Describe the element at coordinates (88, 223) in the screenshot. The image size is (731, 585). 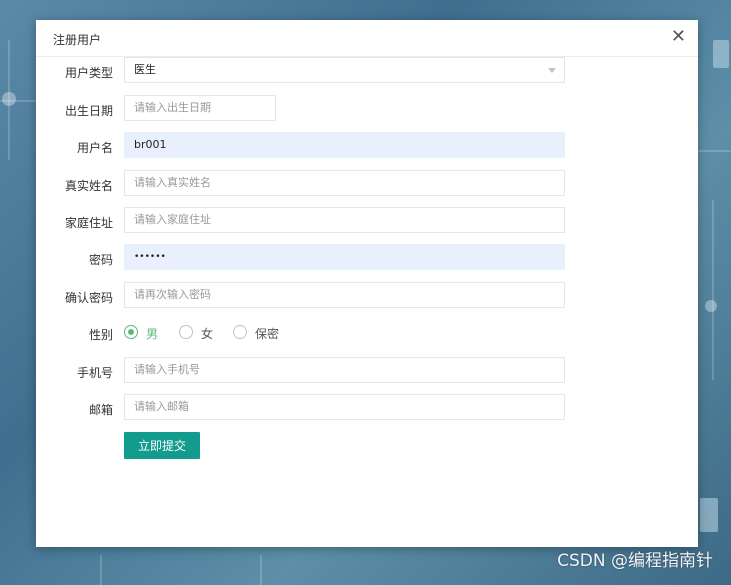
I see `address-label: 家庭住址` at that location.